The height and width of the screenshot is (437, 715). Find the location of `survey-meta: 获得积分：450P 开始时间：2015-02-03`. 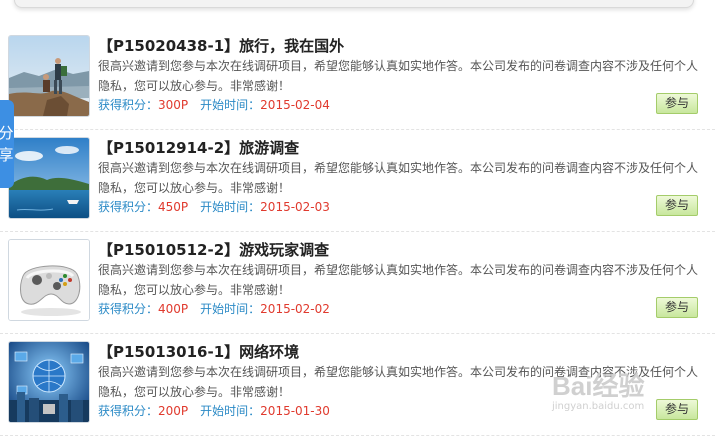

survey-meta: 获得积分：450P 开始时间：2015-02-03 is located at coordinates (214, 206).